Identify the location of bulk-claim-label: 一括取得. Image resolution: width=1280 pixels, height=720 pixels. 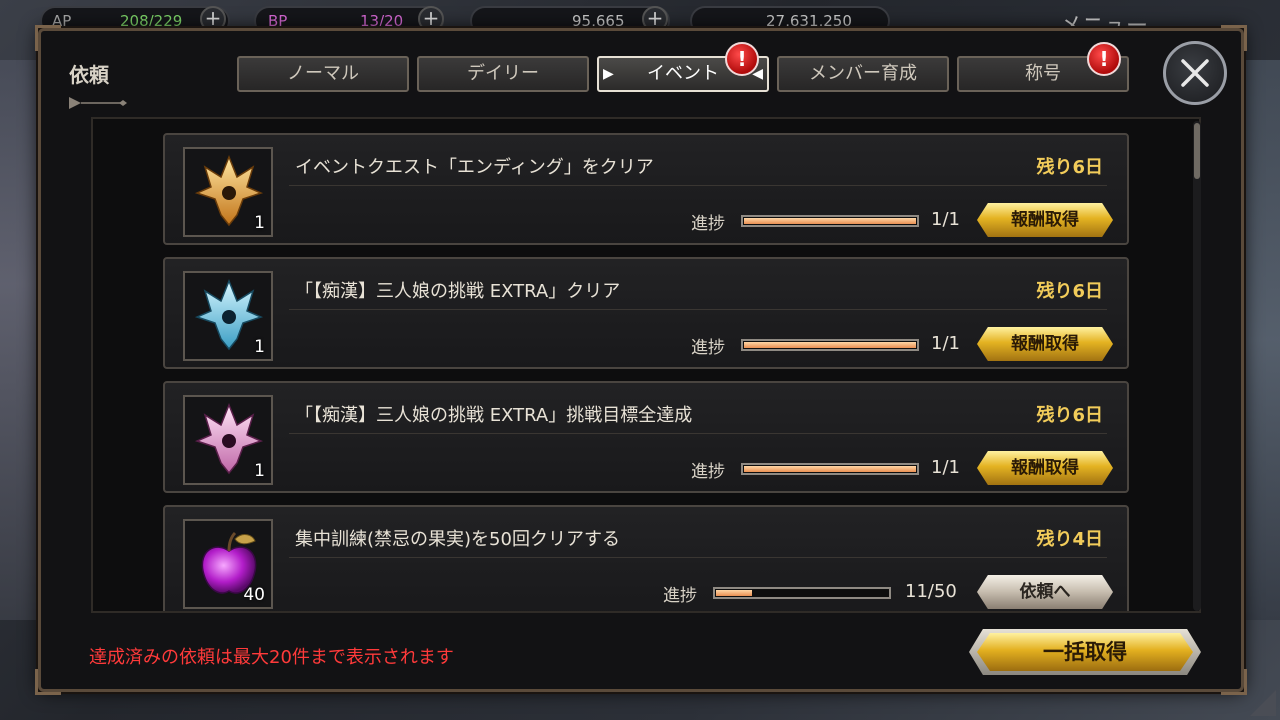
(1085, 652).